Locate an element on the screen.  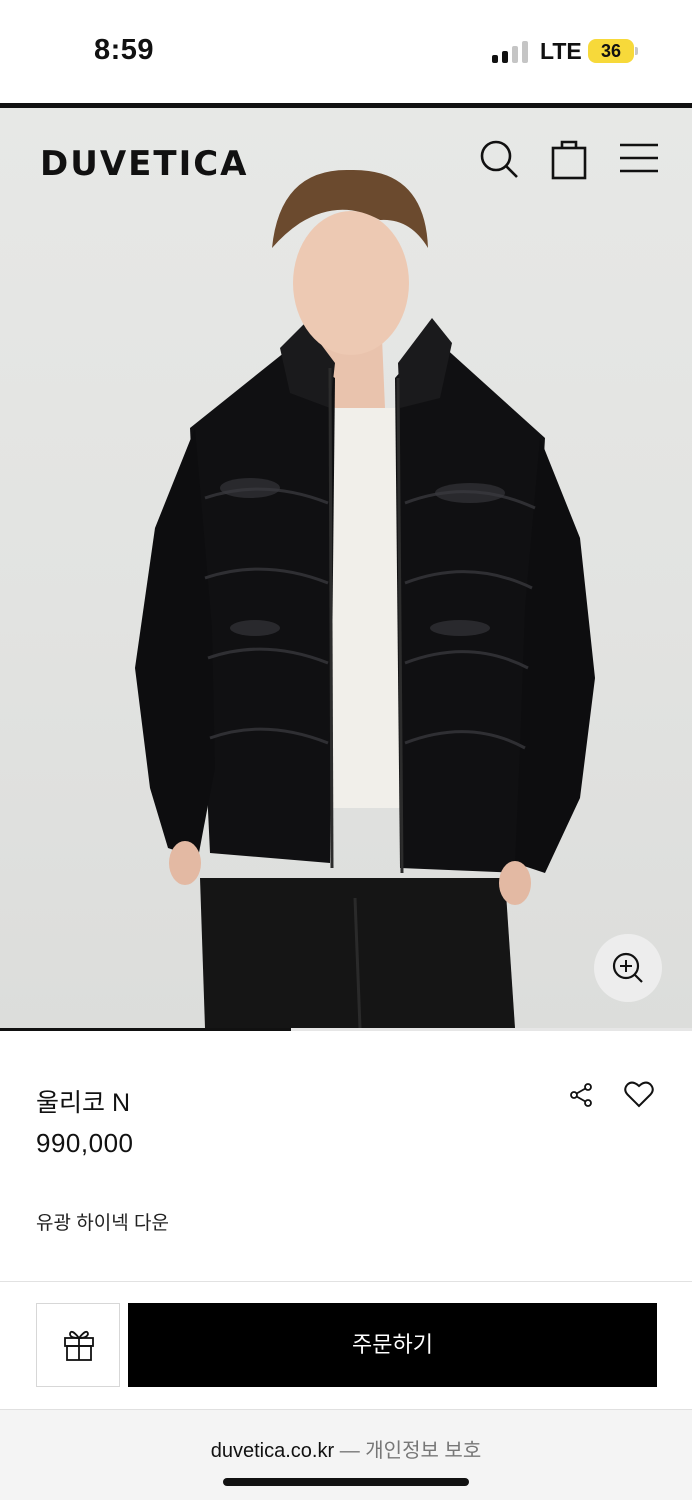
battery-indicator: 36 is located at coordinates (611, 51).